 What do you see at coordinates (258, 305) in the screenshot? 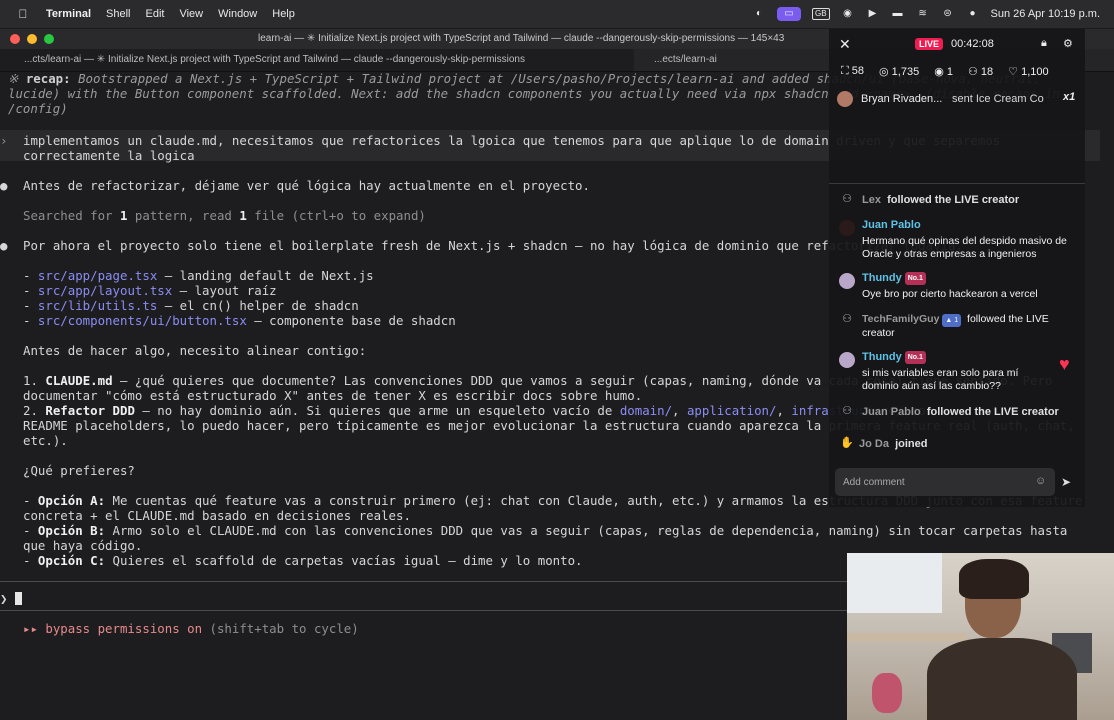
I see `file-desc: — el cn() helper de shadcn` at bounding box center [258, 305].